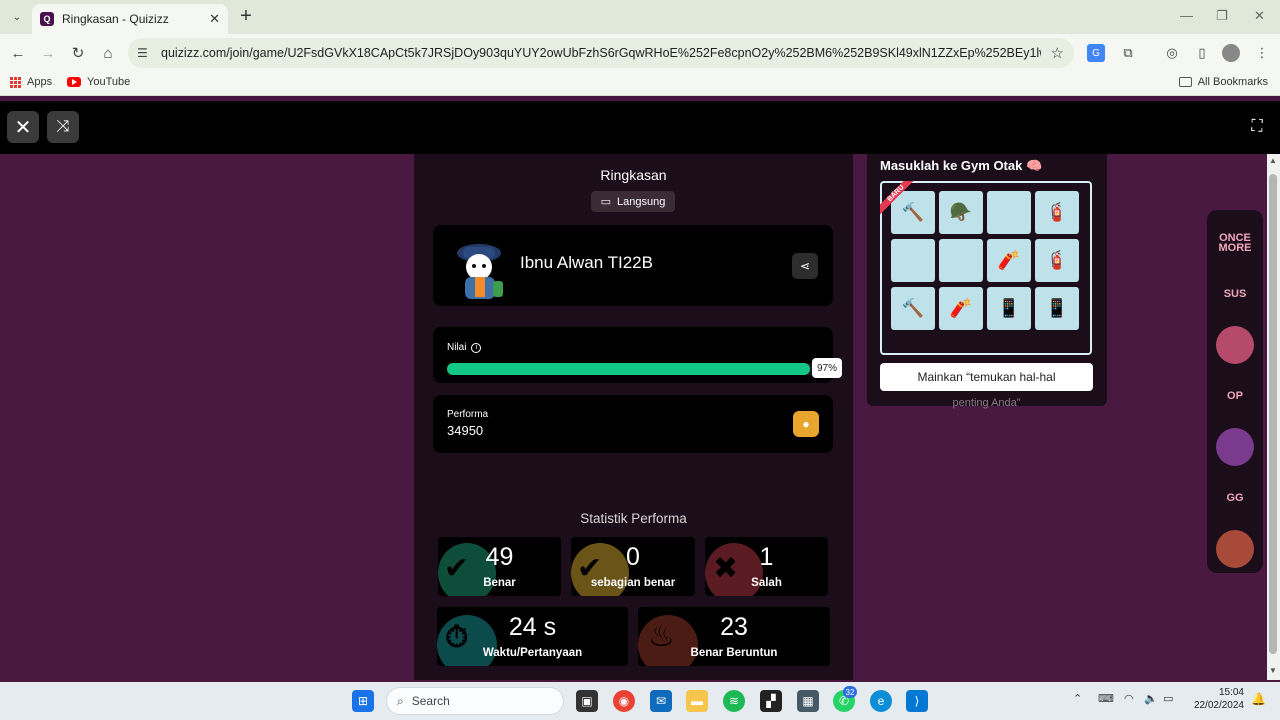 Image resolution: width=1280 pixels, height=720 pixels. What do you see at coordinates (850, 692) in the screenshot?
I see `whatsapp-badge: 32` at bounding box center [850, 692].